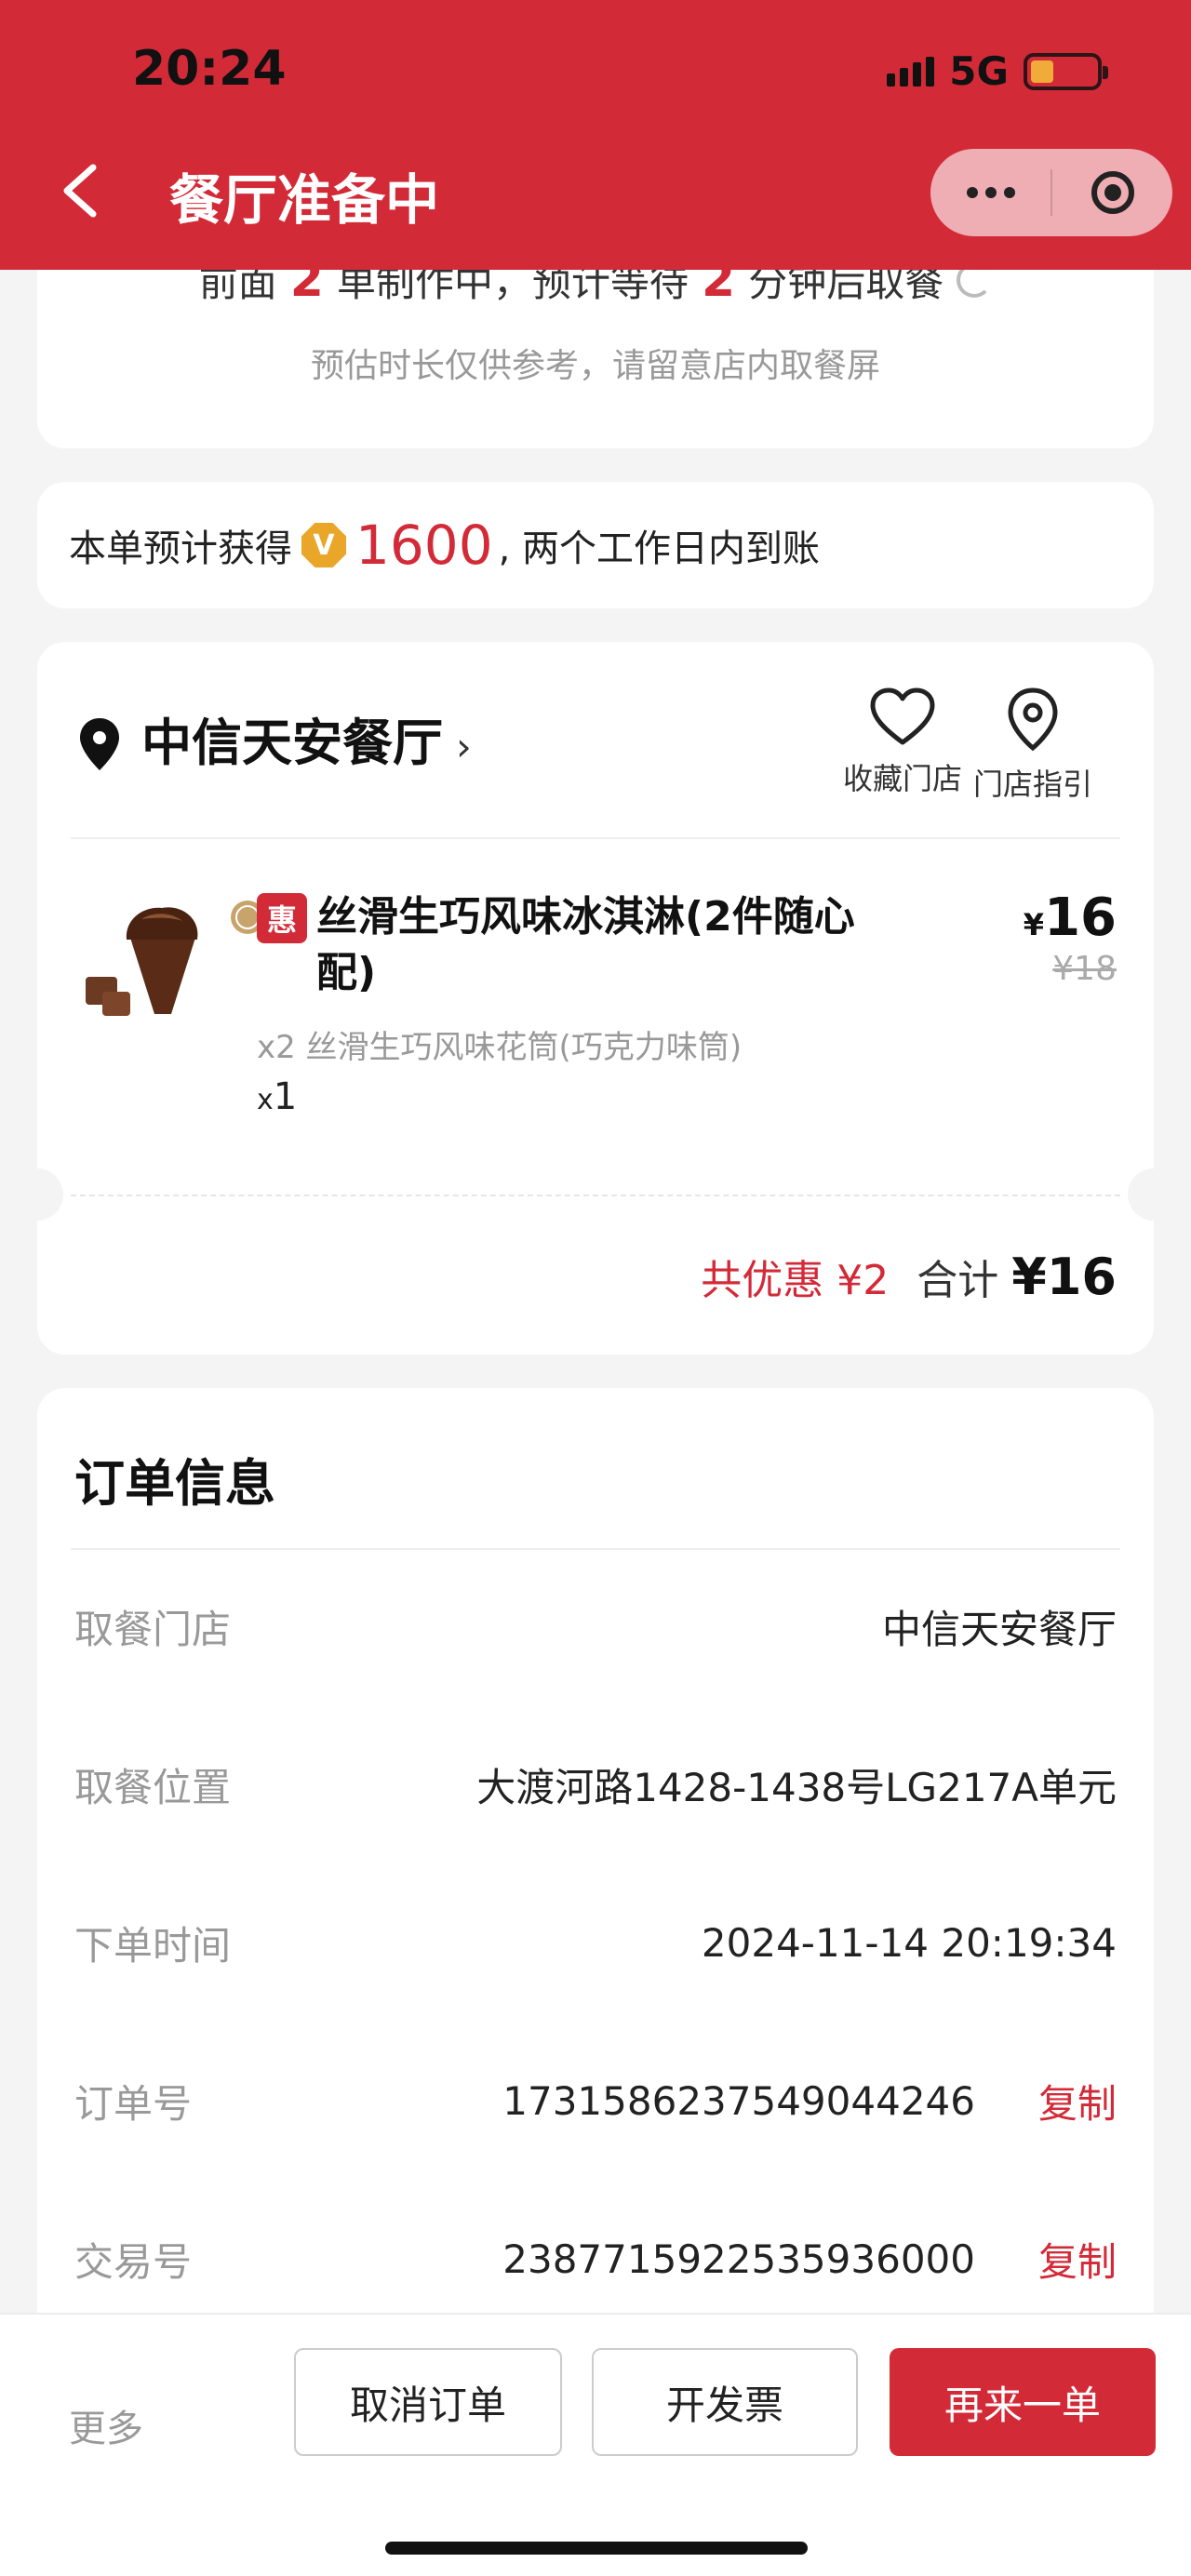  Describe the element at coordinates (902, 716) in the screenshot. I see `heart-icon` at that location.